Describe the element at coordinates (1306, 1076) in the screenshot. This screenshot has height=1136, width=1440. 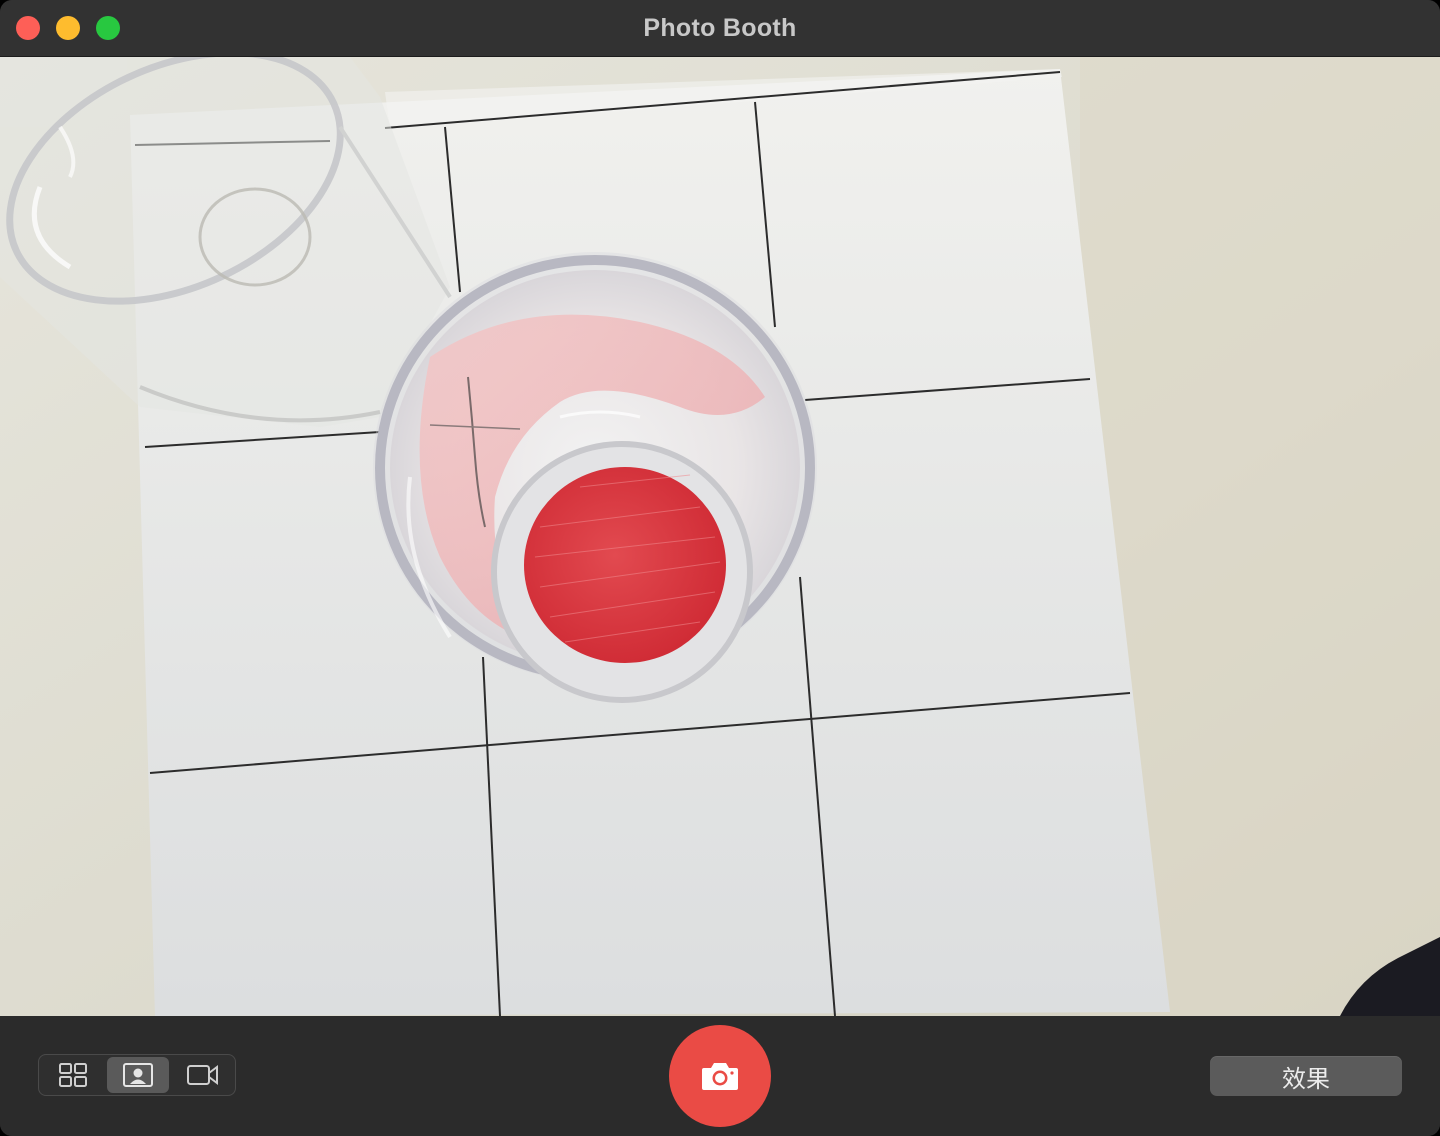
I see `effects-button: 效果` at that location.